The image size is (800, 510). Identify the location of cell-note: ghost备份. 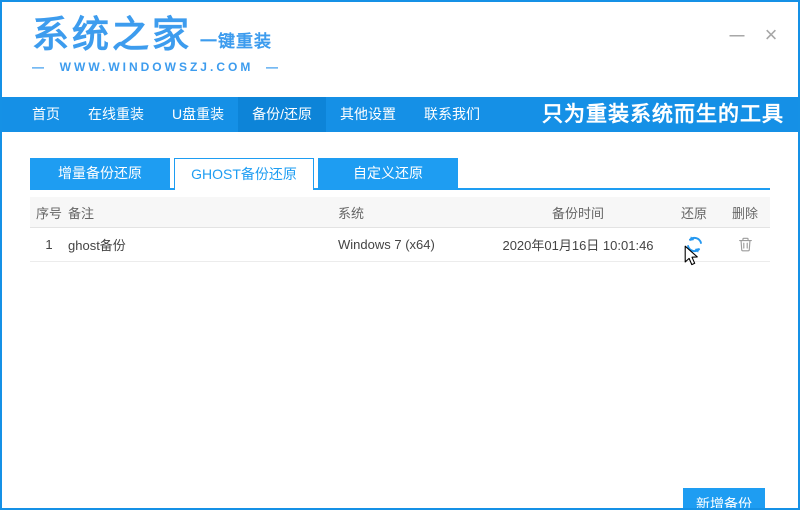
(97, 245).